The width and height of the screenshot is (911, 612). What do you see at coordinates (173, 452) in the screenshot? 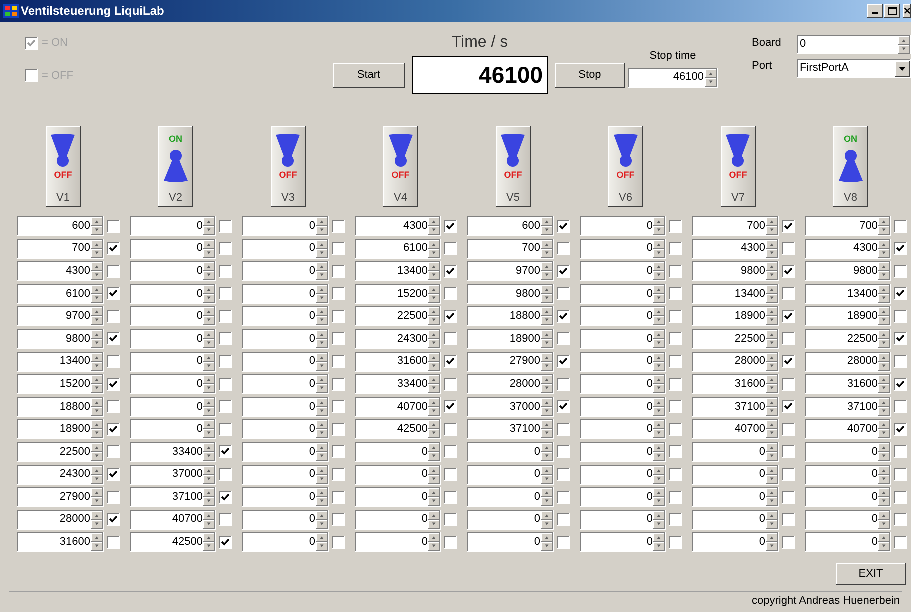
I see `time-field: 33400` at bounding box center [173, 452].